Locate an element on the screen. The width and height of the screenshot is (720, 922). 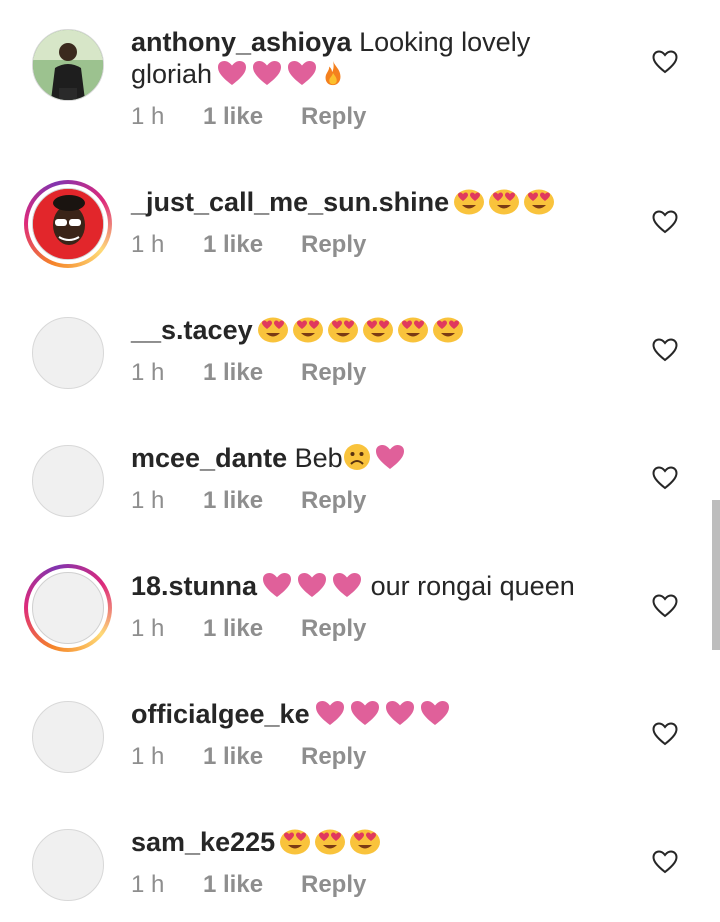
sad-face-emoji-icon is located at coordinates (356, 457).